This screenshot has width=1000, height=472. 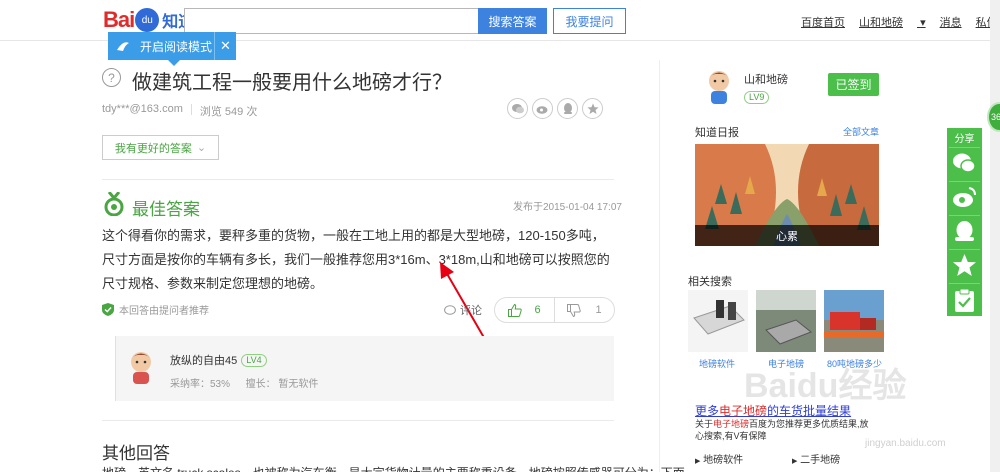 What do you see at coordinates (358, 179) in the screenshot?
I see `question-divider` at bounding box center [358, 179].